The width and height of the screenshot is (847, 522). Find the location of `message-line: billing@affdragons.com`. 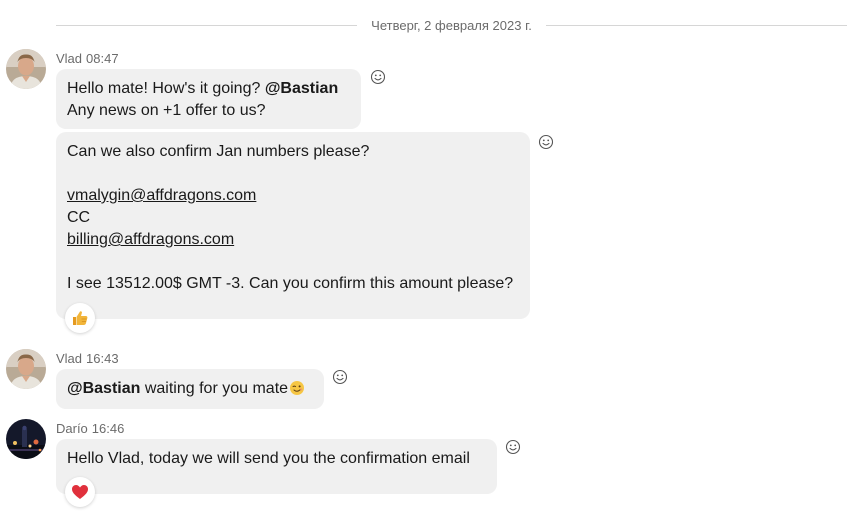

message-line: billing@affdragons.com is located at coordinates (293, 240).